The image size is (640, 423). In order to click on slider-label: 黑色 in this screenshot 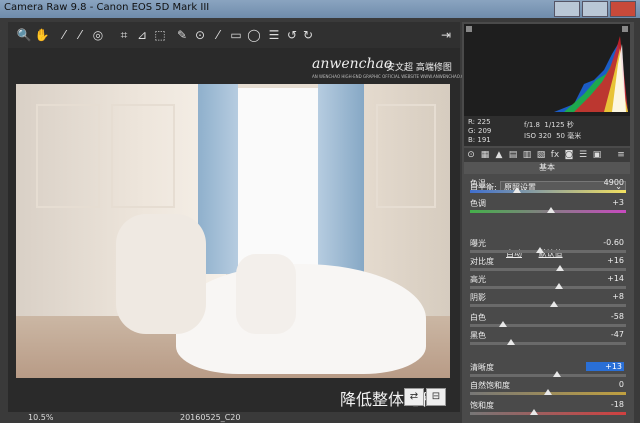, I will do `click(478, 335)`.